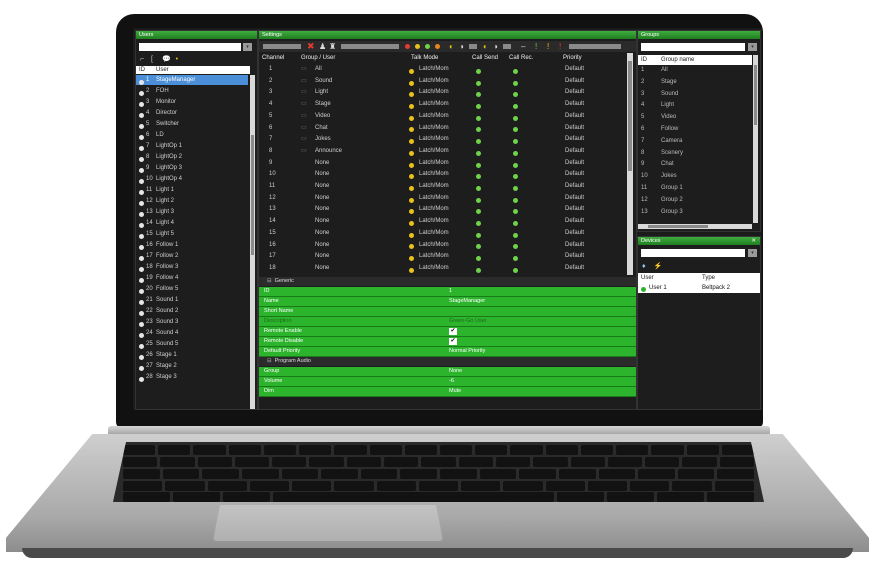 Image resolution: width=875 pixels, height=567 pixels. Describe the element at coordinates (523, 46) in the screenshot. I see `minus-icon: –` at that location.